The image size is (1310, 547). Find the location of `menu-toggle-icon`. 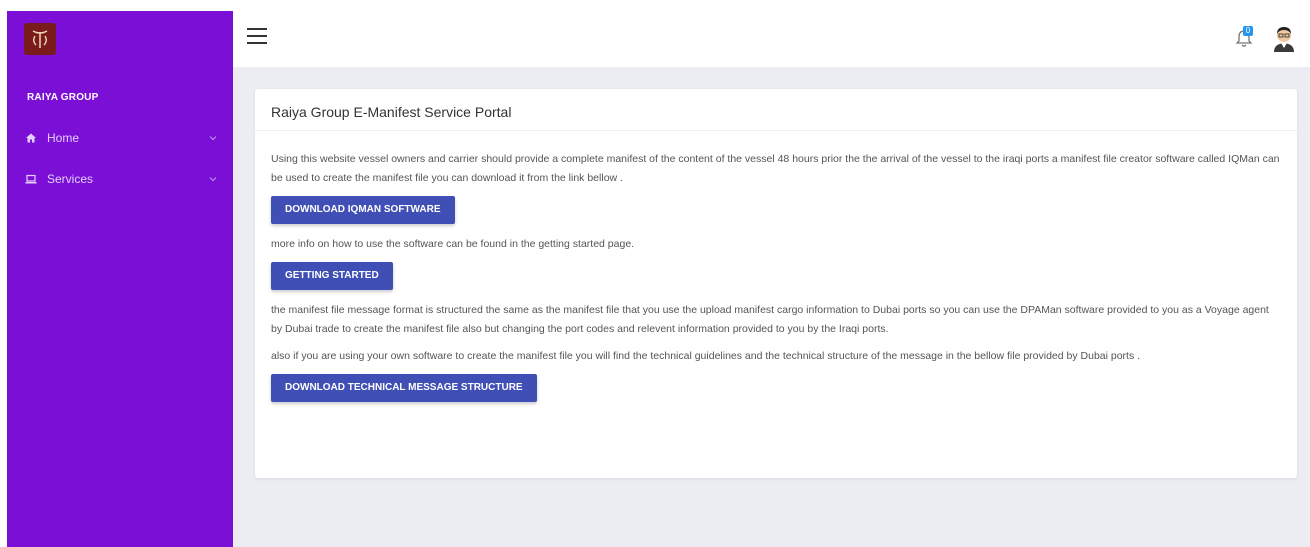

menu-toggle-icon is located at coordinates (257, 37).